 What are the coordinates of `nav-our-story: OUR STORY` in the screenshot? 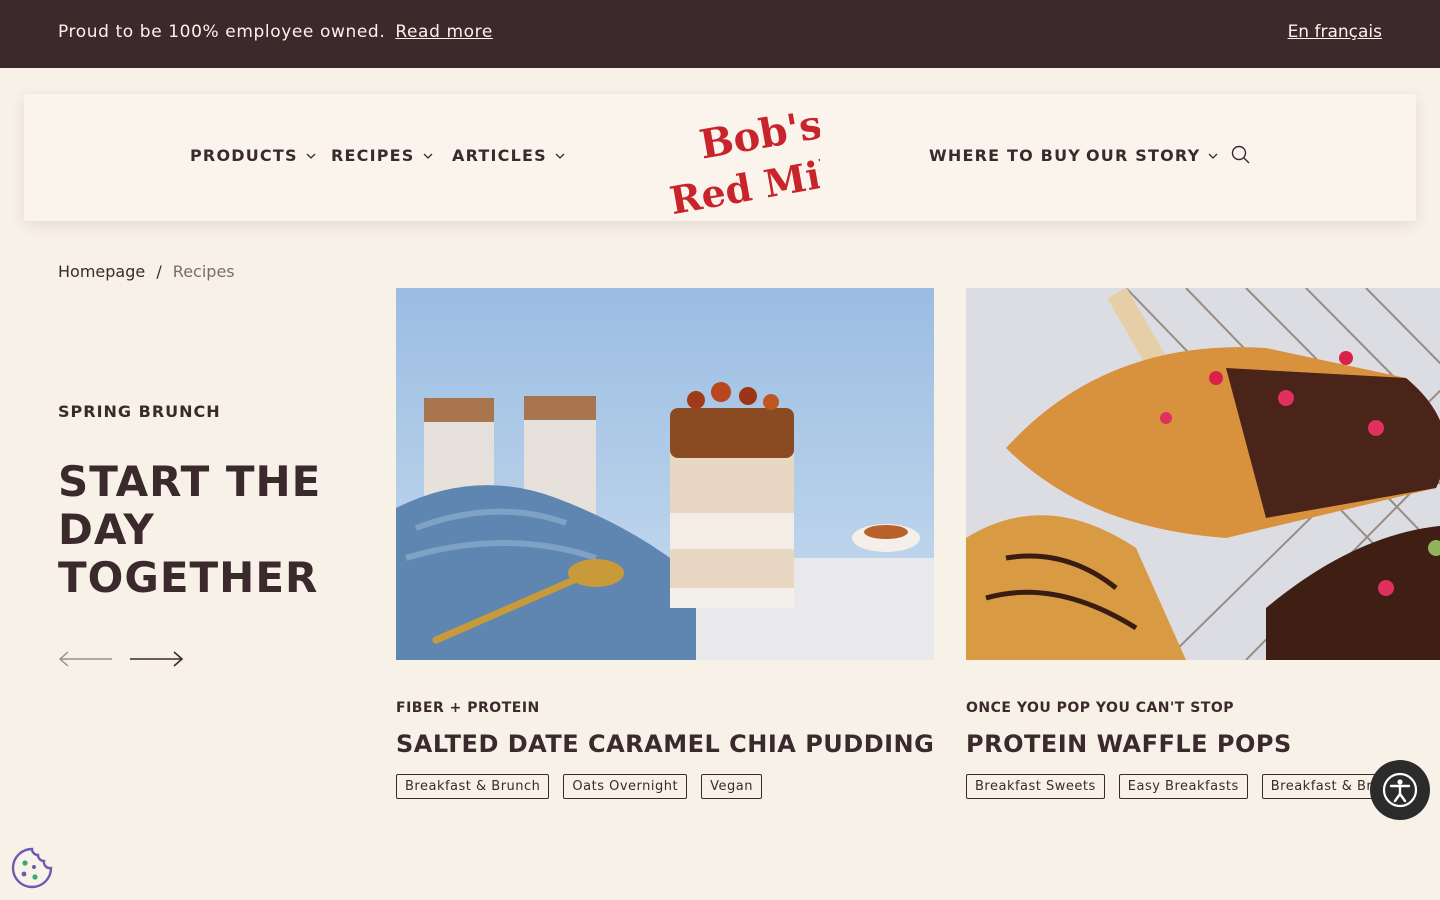 It's located at (1152, 155).